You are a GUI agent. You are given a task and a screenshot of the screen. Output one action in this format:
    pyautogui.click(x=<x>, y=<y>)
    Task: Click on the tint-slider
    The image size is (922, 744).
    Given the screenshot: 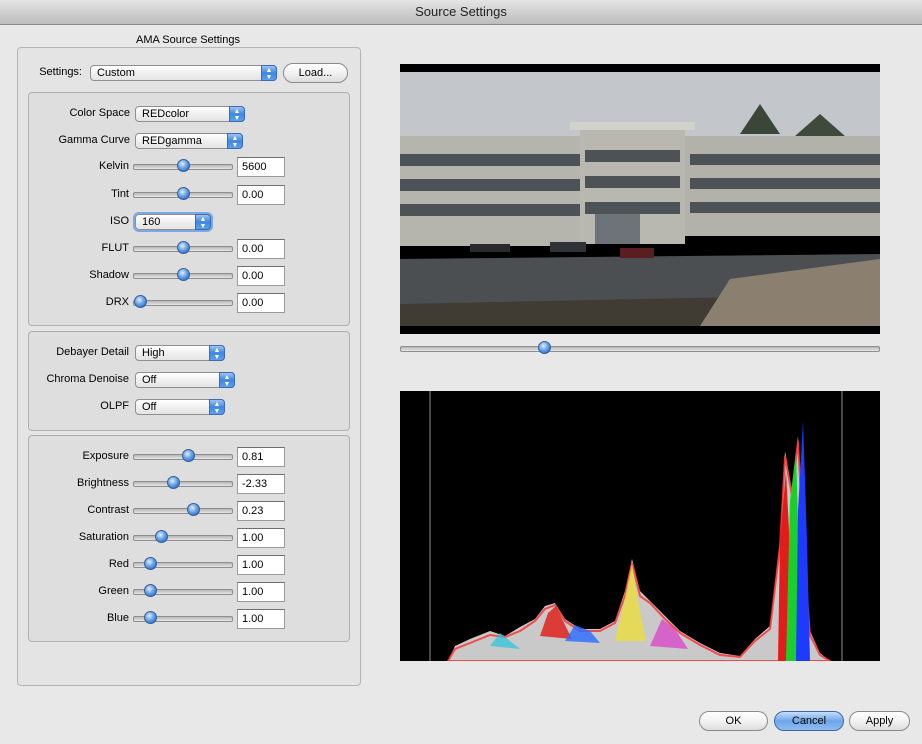 What is the action you would take?
    pyautogui.click(x=183, y=194)
    